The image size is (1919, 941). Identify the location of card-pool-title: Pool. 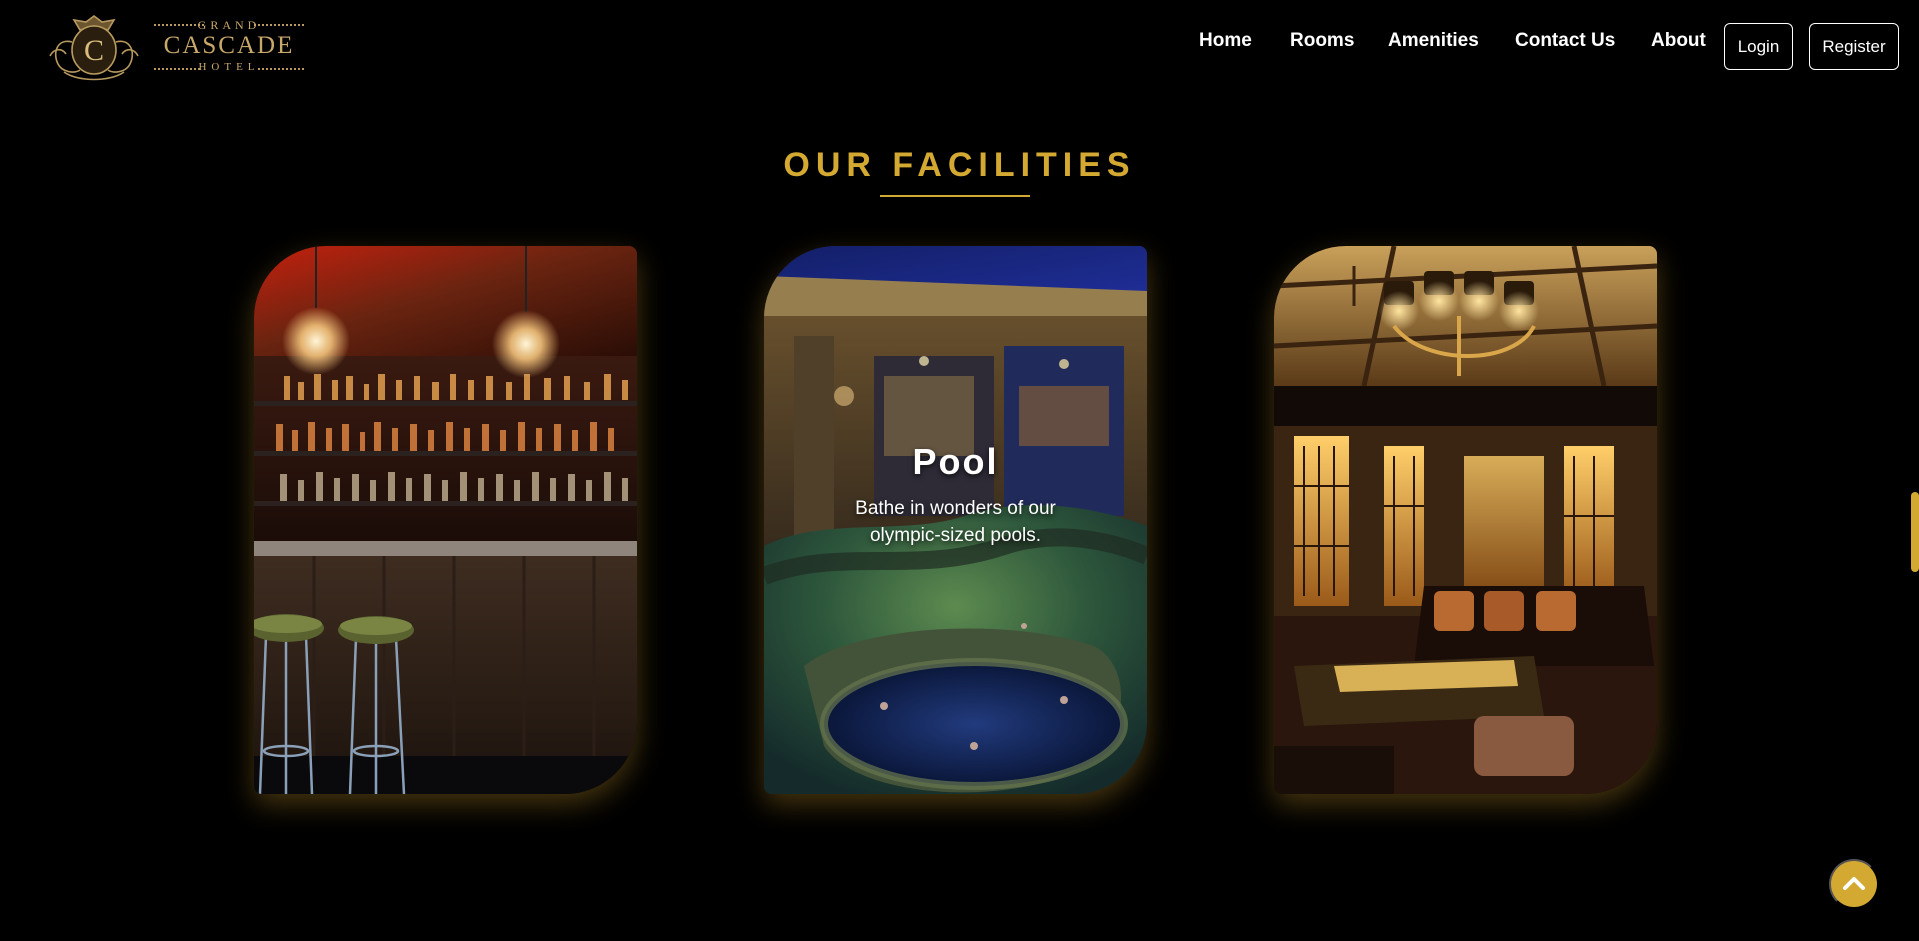
(955, 461).